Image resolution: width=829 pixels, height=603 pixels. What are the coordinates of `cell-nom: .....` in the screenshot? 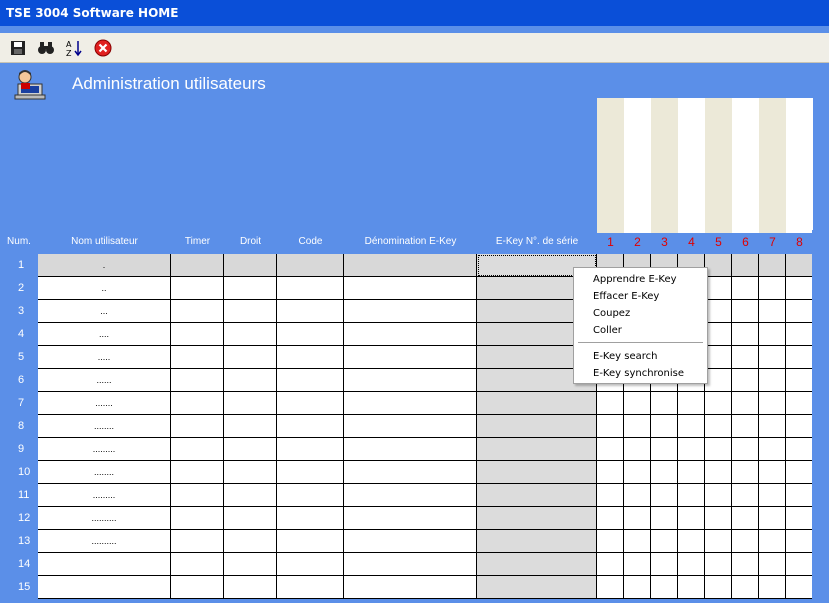 It's located at (104, 357).